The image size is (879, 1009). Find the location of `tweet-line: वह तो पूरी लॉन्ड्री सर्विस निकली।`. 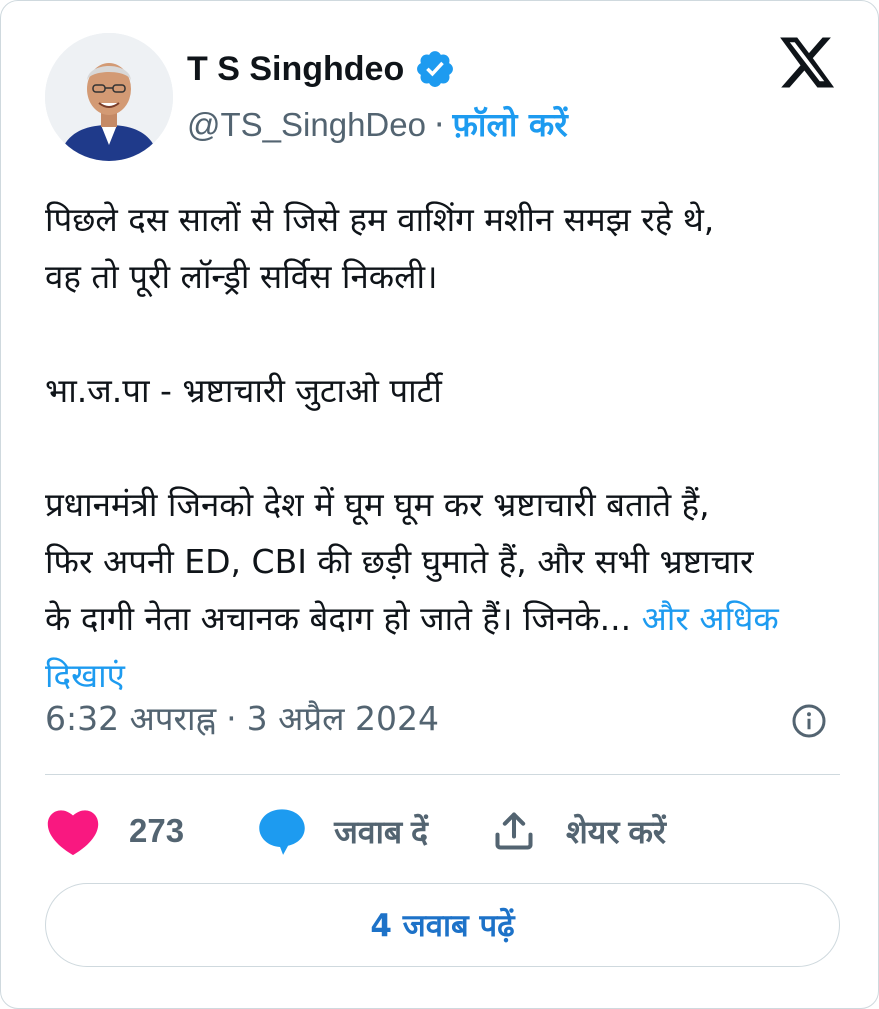

tweet-line: वह तो पूरी लॉन्ड्री सर्विस निकली। is located at coordinates (241, 276).